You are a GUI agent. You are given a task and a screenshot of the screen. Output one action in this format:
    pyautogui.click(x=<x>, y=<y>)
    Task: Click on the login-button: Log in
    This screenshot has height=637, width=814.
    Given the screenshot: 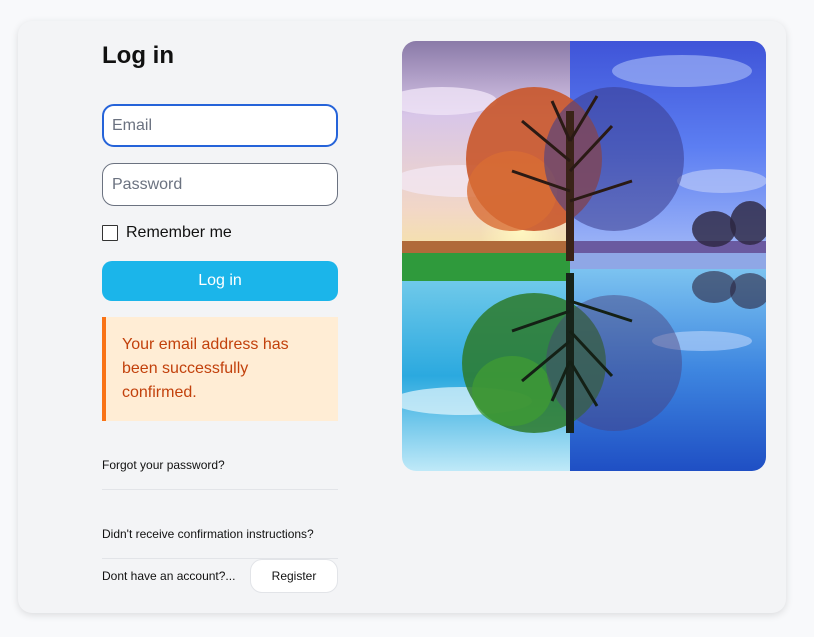 What is the action you would take?
    pyautogui.click(x=220, y=281)
    